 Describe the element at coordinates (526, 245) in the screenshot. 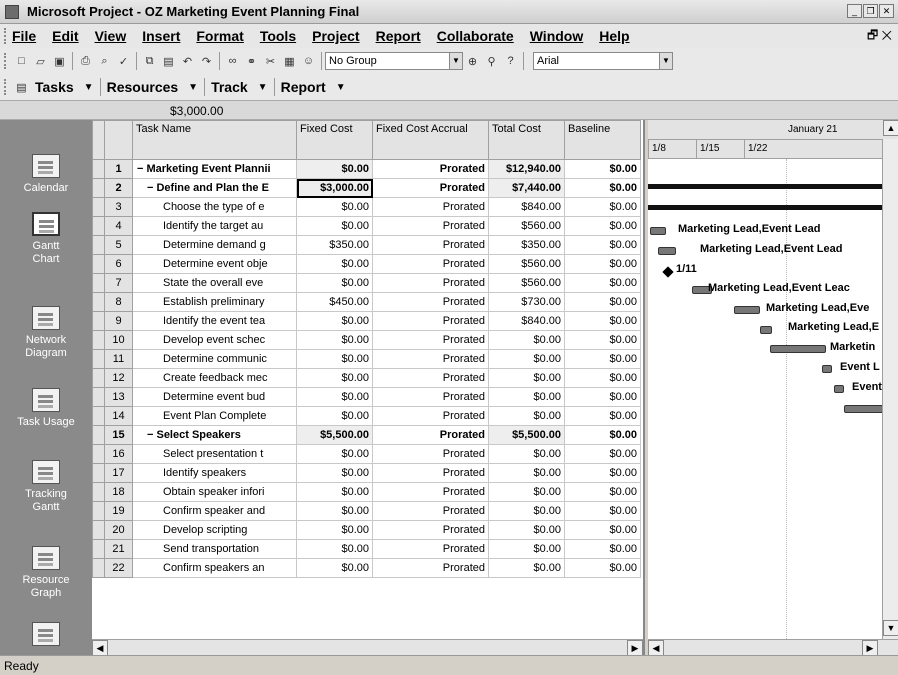

I see `total-cost-cell: $350.00` at that location.